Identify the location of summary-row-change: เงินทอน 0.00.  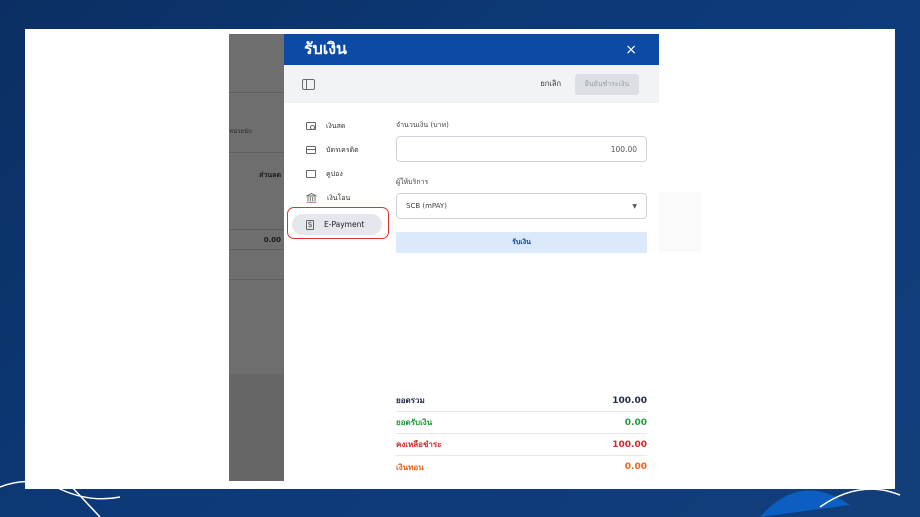
(521, 467).